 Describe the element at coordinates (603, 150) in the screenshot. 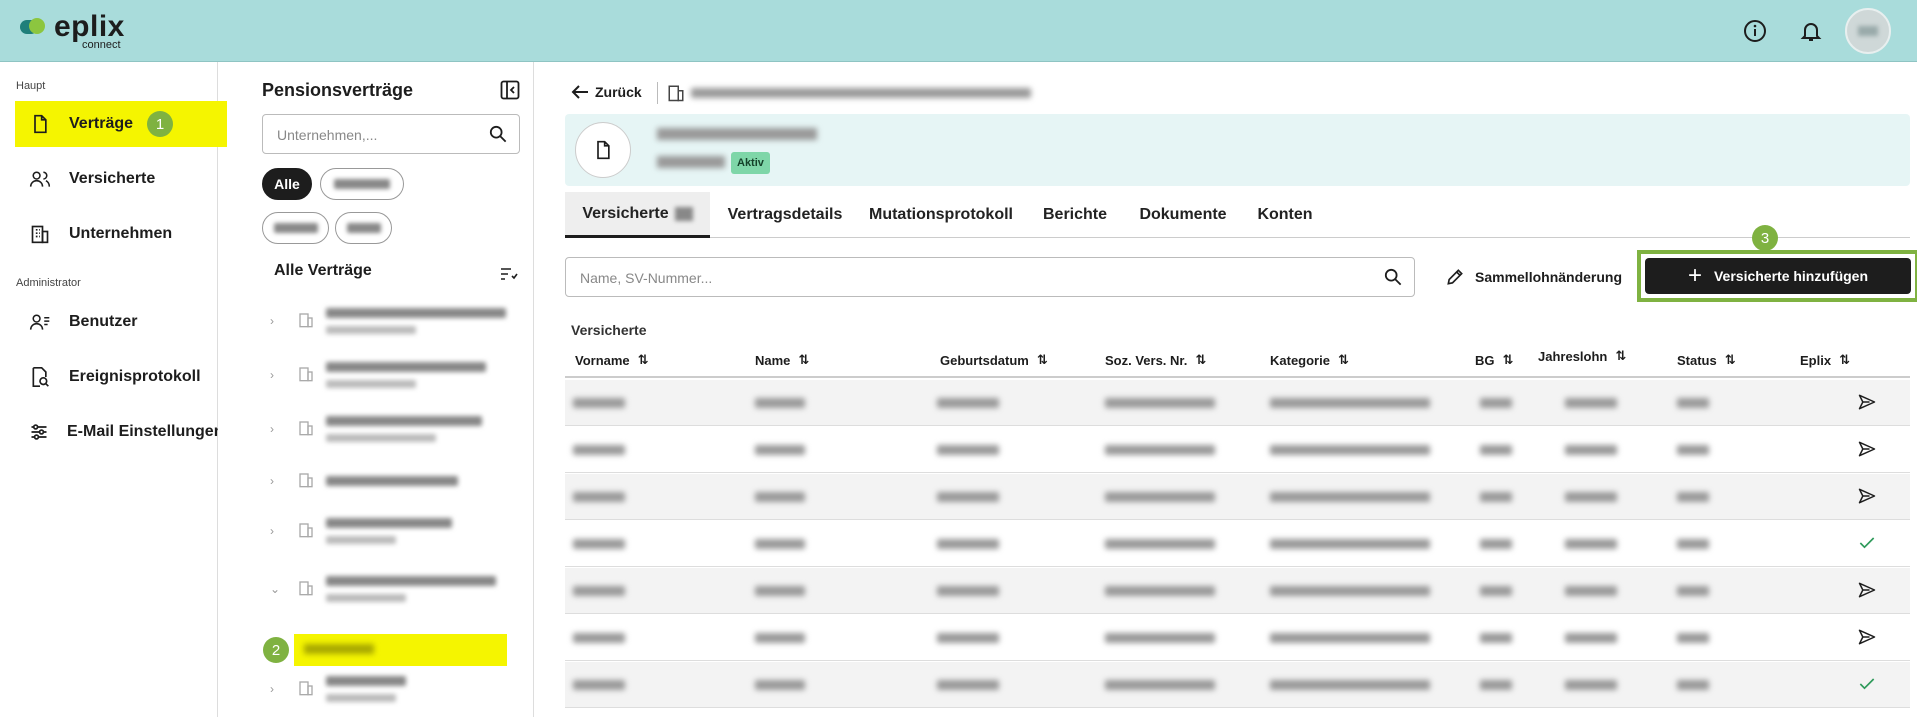

I see `document-icon` at that location.